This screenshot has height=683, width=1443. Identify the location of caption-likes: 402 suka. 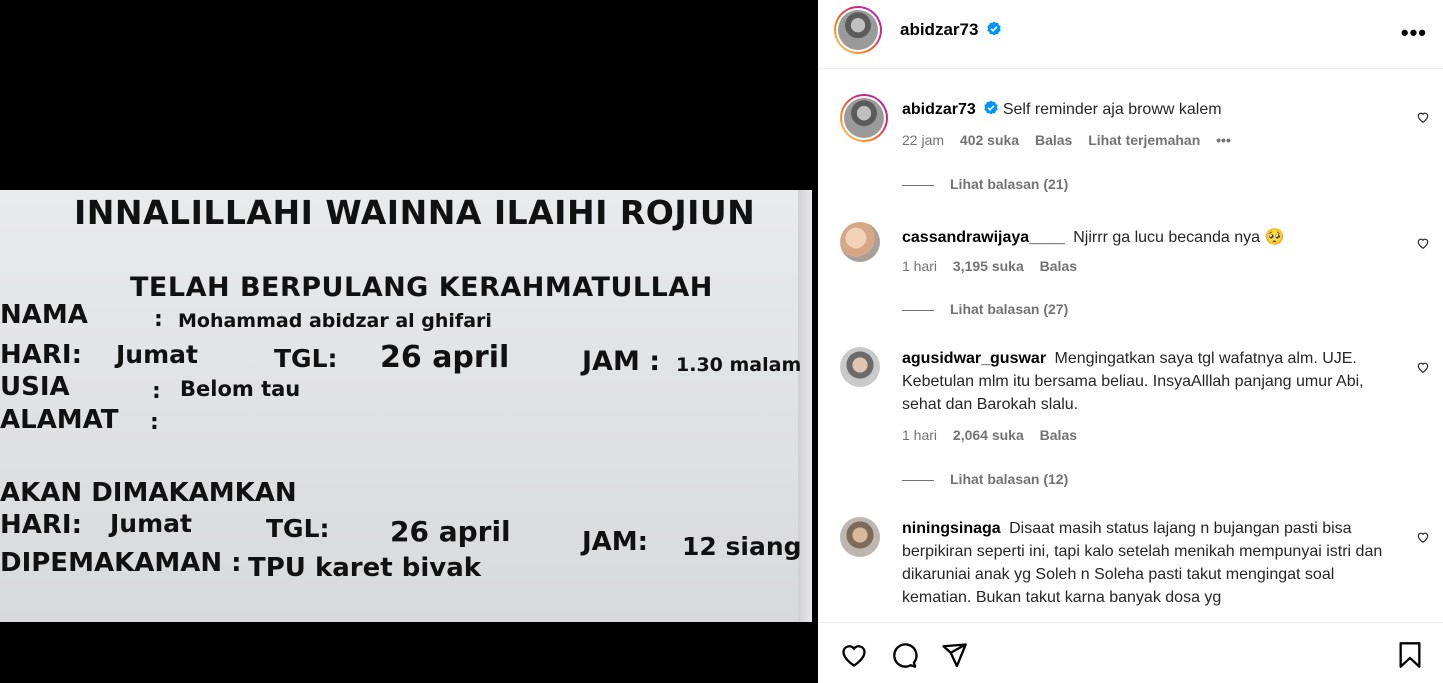
(989, 140).